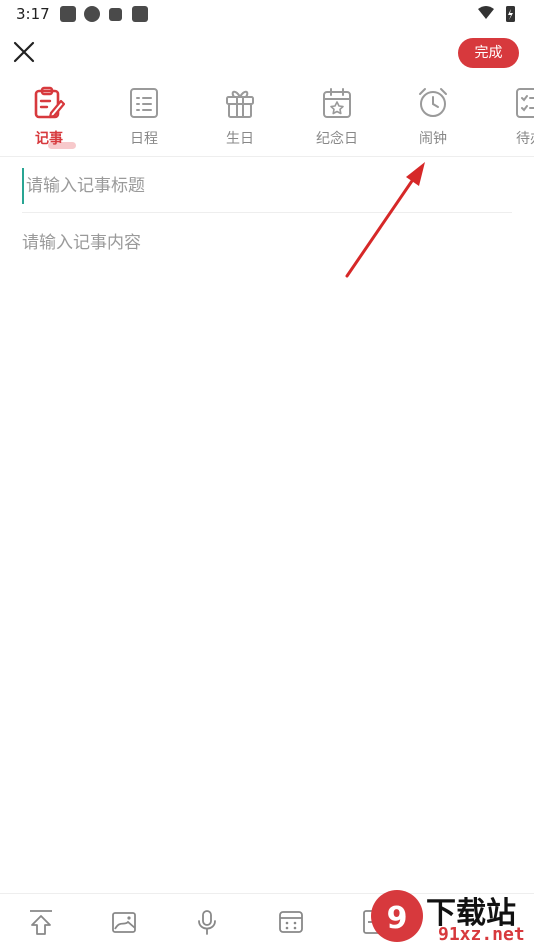 This screenshot has height=950, width=534. Describe the element at coordinates (240, 139) in the screenshot. I see `tab-label: 生日` at that location.